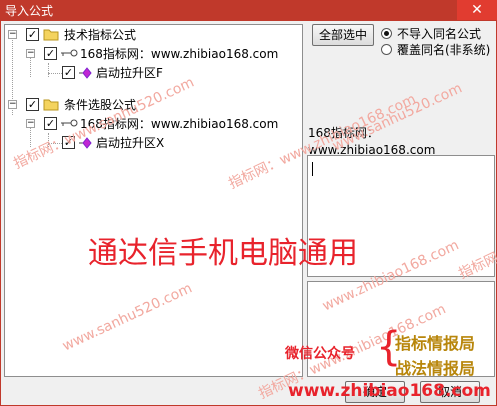  Describe the element at coordinates (85, 75) in the screenshot. I see `formula-icon` at that location.